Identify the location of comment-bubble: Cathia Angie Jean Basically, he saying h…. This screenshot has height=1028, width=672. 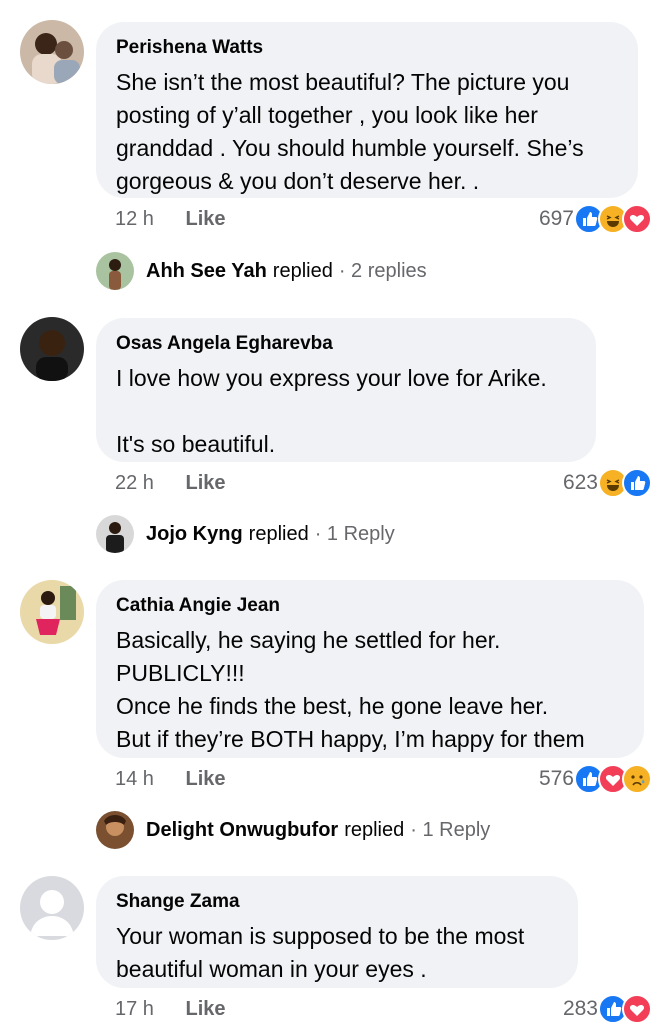
(370, 669).